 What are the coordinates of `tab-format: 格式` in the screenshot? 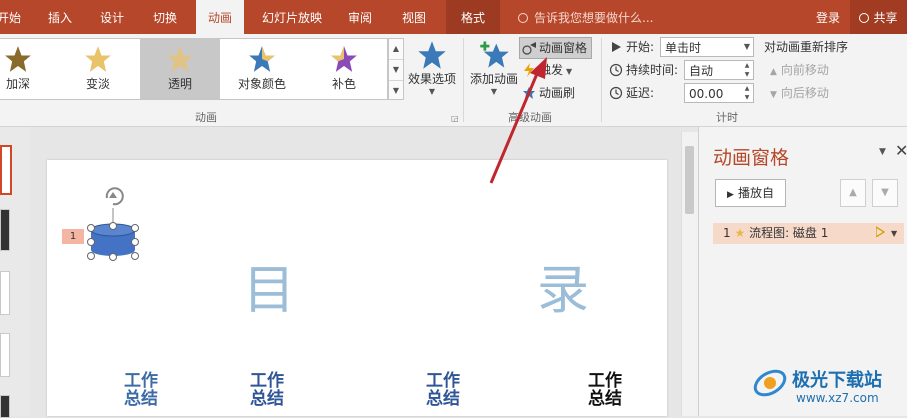 It's located at (473, 17).